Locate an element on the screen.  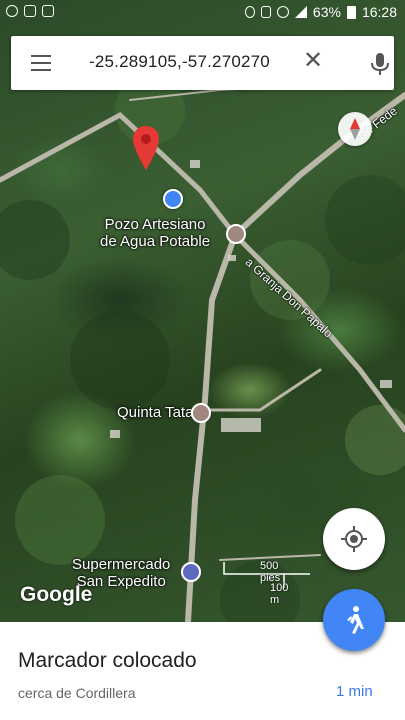
compass-button is located at coordinates (355, 129).